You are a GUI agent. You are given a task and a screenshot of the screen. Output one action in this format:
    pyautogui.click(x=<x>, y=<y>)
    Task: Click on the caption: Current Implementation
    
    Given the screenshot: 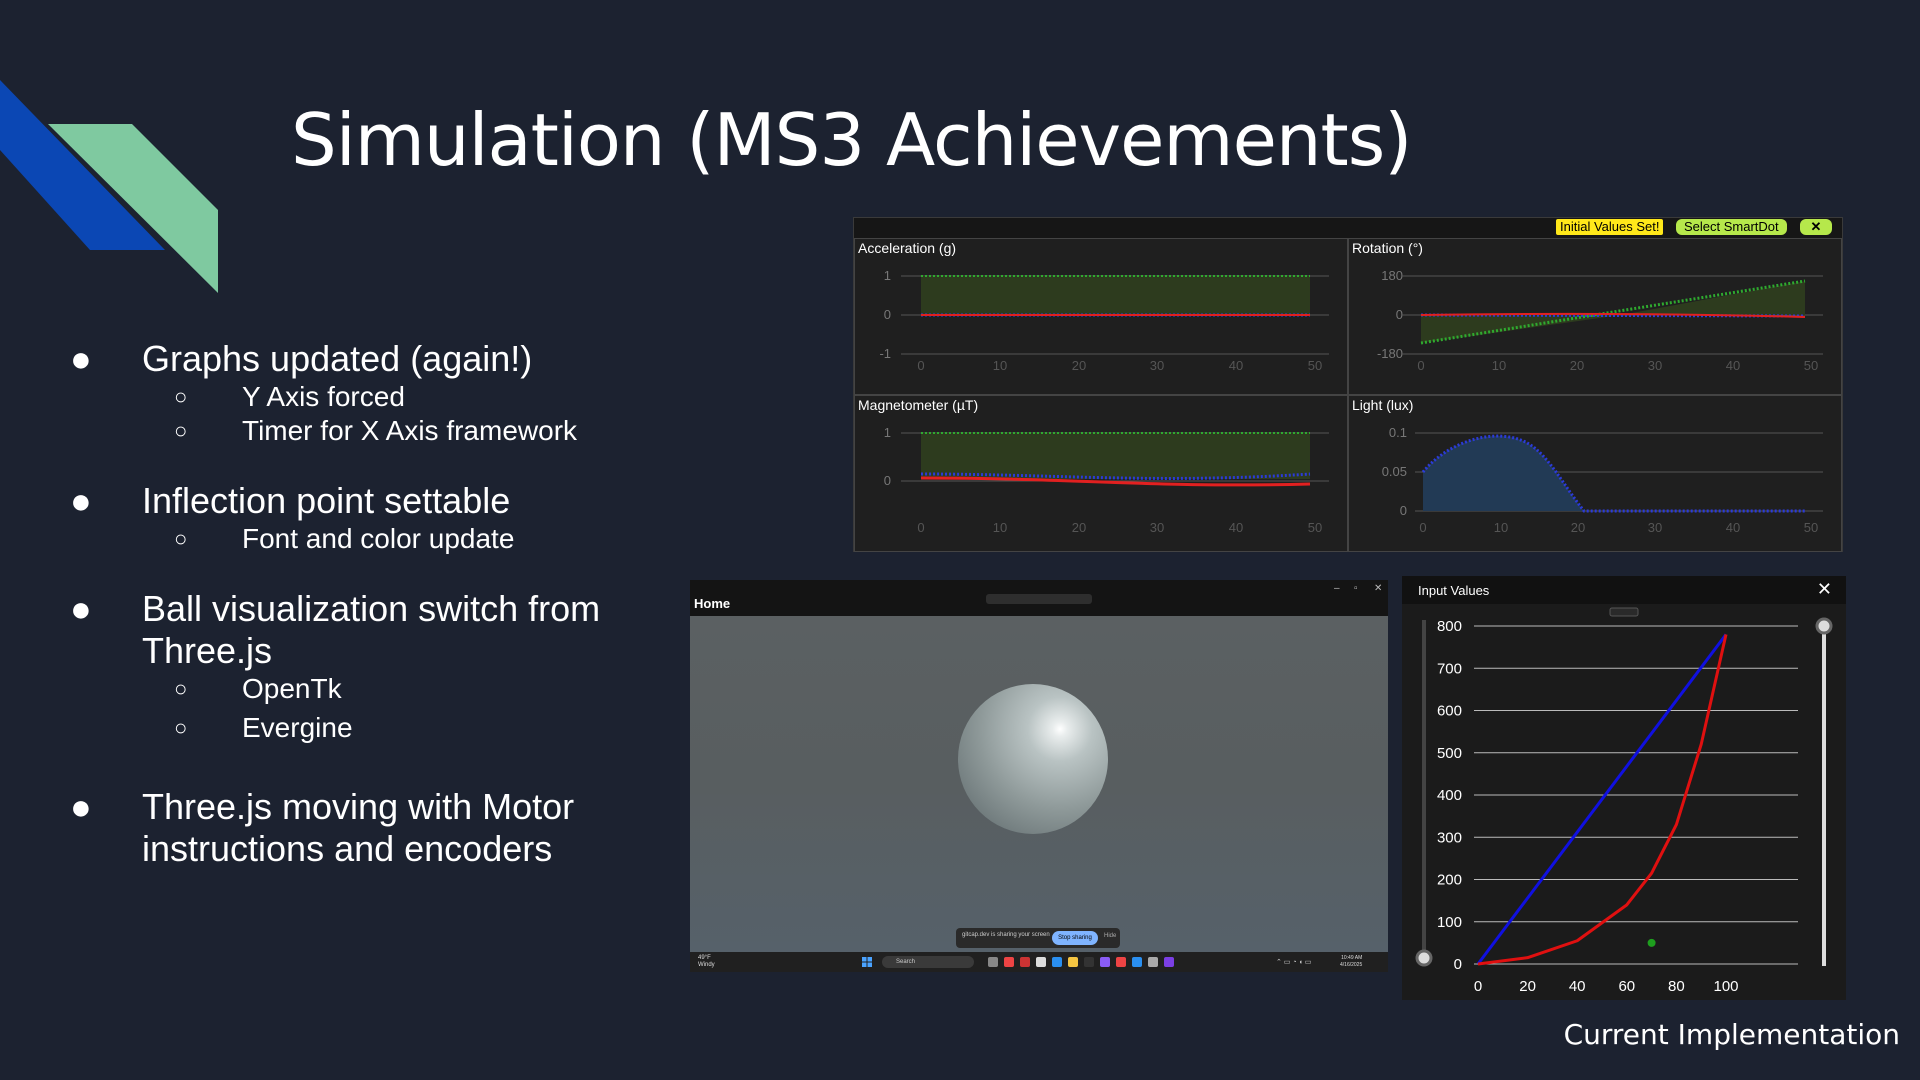 What is the action you would take?
    pyautogui.click(x=1731, y=1034)
    